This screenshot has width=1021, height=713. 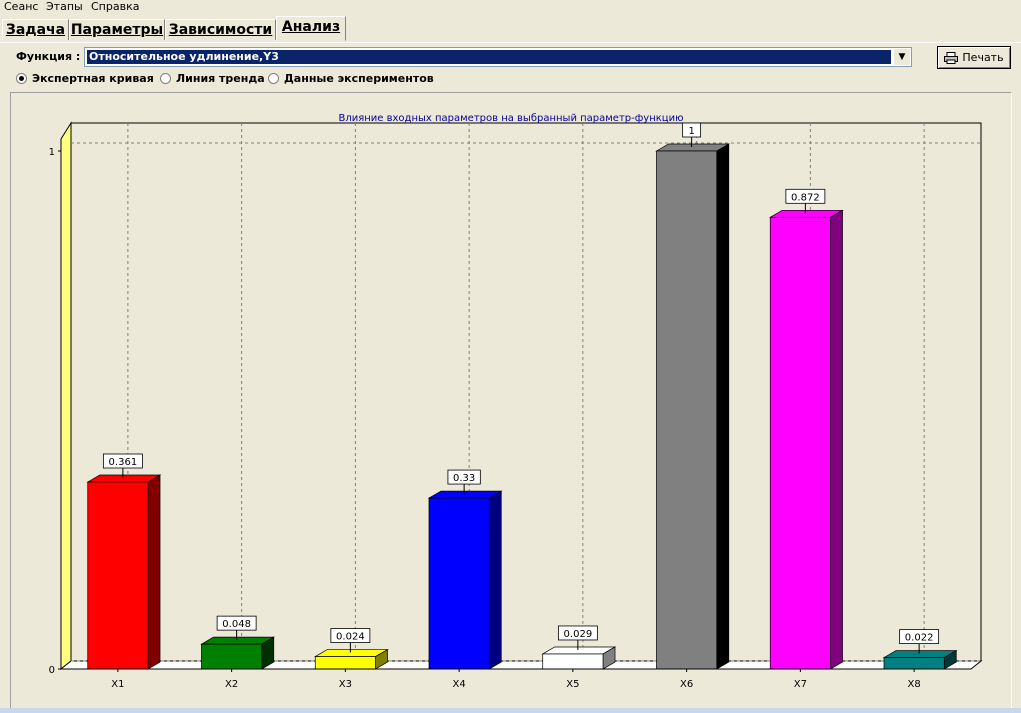 What do you see at coordinates (572, 684) in the screenshot?
I see `x-tick-label: X5` at bounding box center [572, 684].